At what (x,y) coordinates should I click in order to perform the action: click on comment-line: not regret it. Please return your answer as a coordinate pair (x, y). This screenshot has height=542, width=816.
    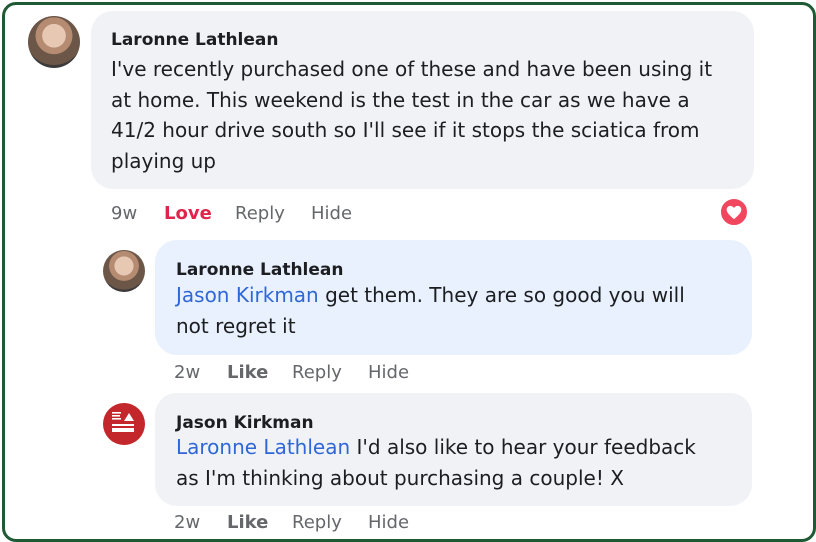
    Looking at the image, I should click on (236, 325).